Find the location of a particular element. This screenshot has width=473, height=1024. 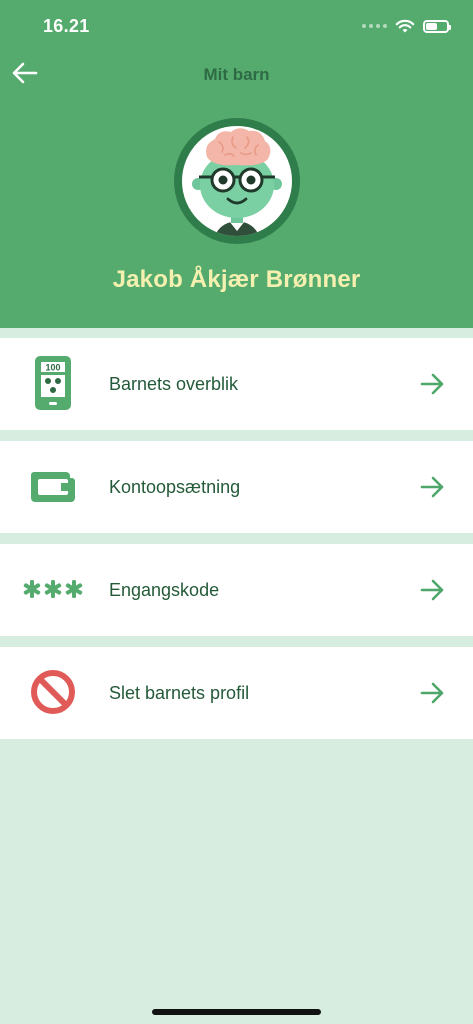

menu-label: Kontoopsætning is located at coordinates (175, 487).